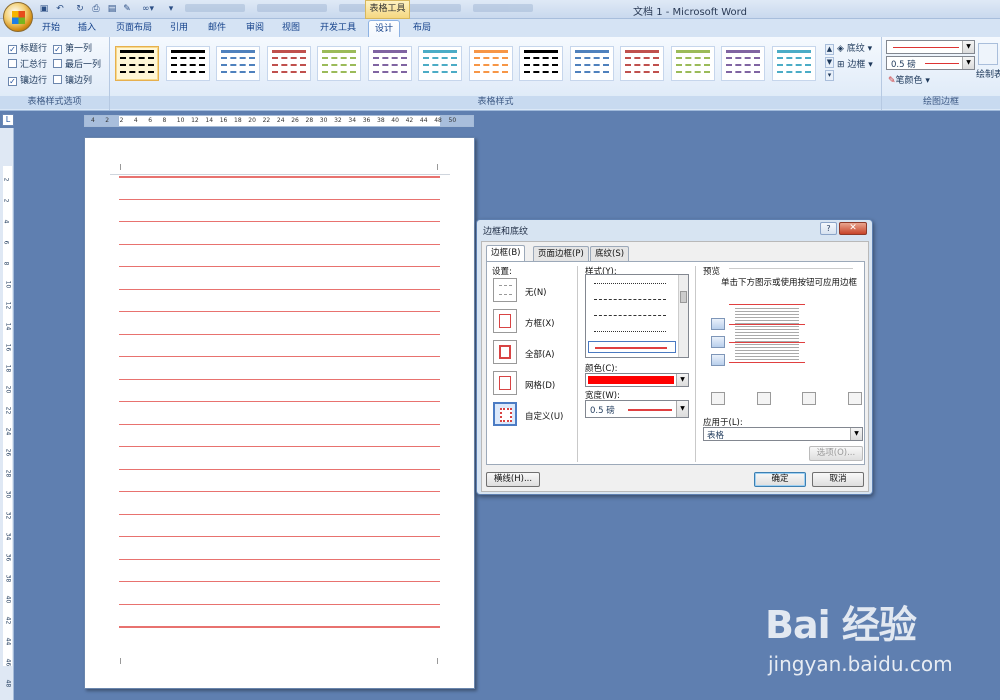 The image size is (1000, 700). What do you see at coordinates (718, 360) in the screenshot?
I see `bottom-border-icon` at bounding box center [718, 360].